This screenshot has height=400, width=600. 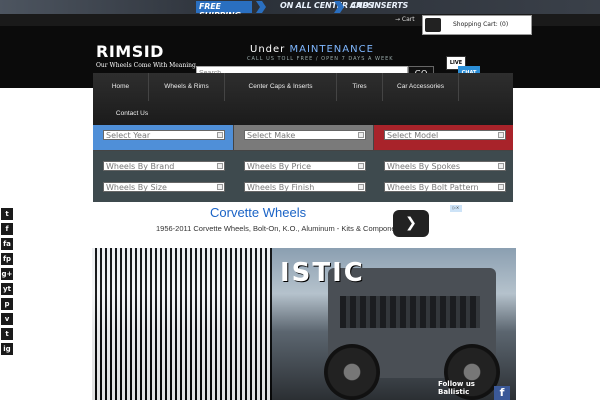 I want to click on cart-summary: Shopping Cart: (0), so click(x=481, y=24).